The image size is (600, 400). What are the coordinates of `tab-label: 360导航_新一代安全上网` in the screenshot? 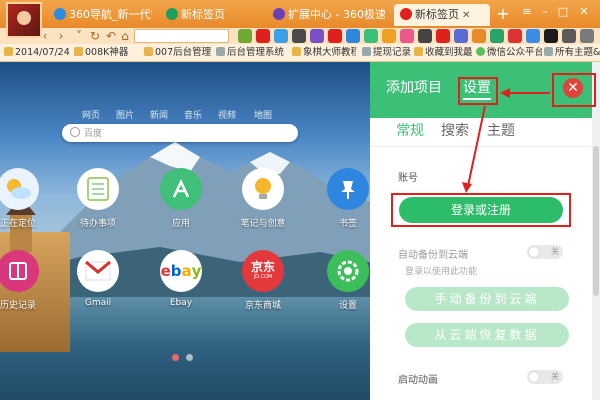 It's located at (110, 14).